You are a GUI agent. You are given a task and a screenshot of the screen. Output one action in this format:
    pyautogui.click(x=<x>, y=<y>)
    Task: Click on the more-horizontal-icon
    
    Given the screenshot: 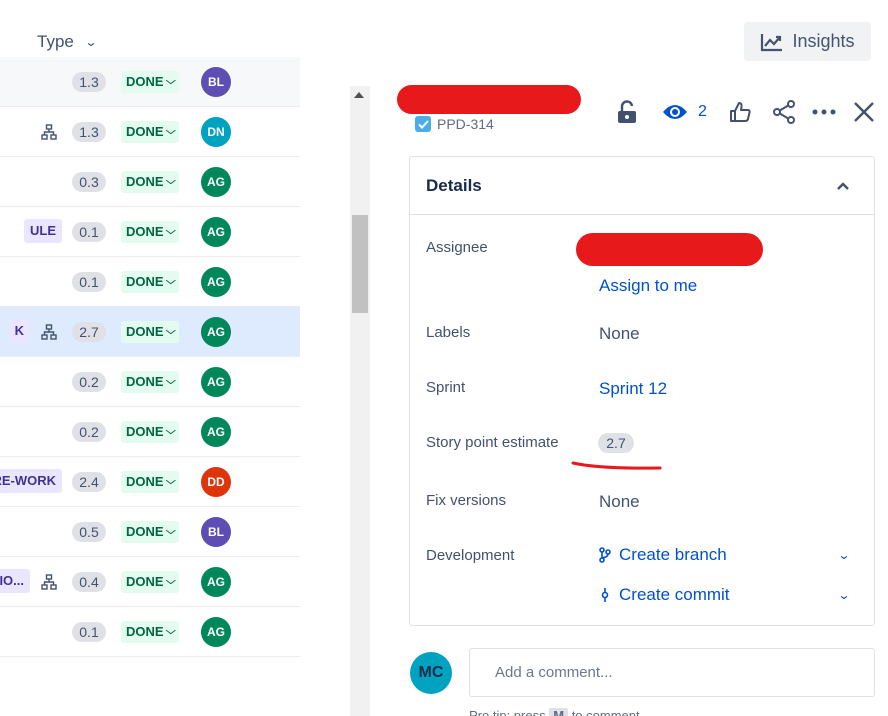 What is the action you would take?
    pyautogui.click(x=824, y=112)
    